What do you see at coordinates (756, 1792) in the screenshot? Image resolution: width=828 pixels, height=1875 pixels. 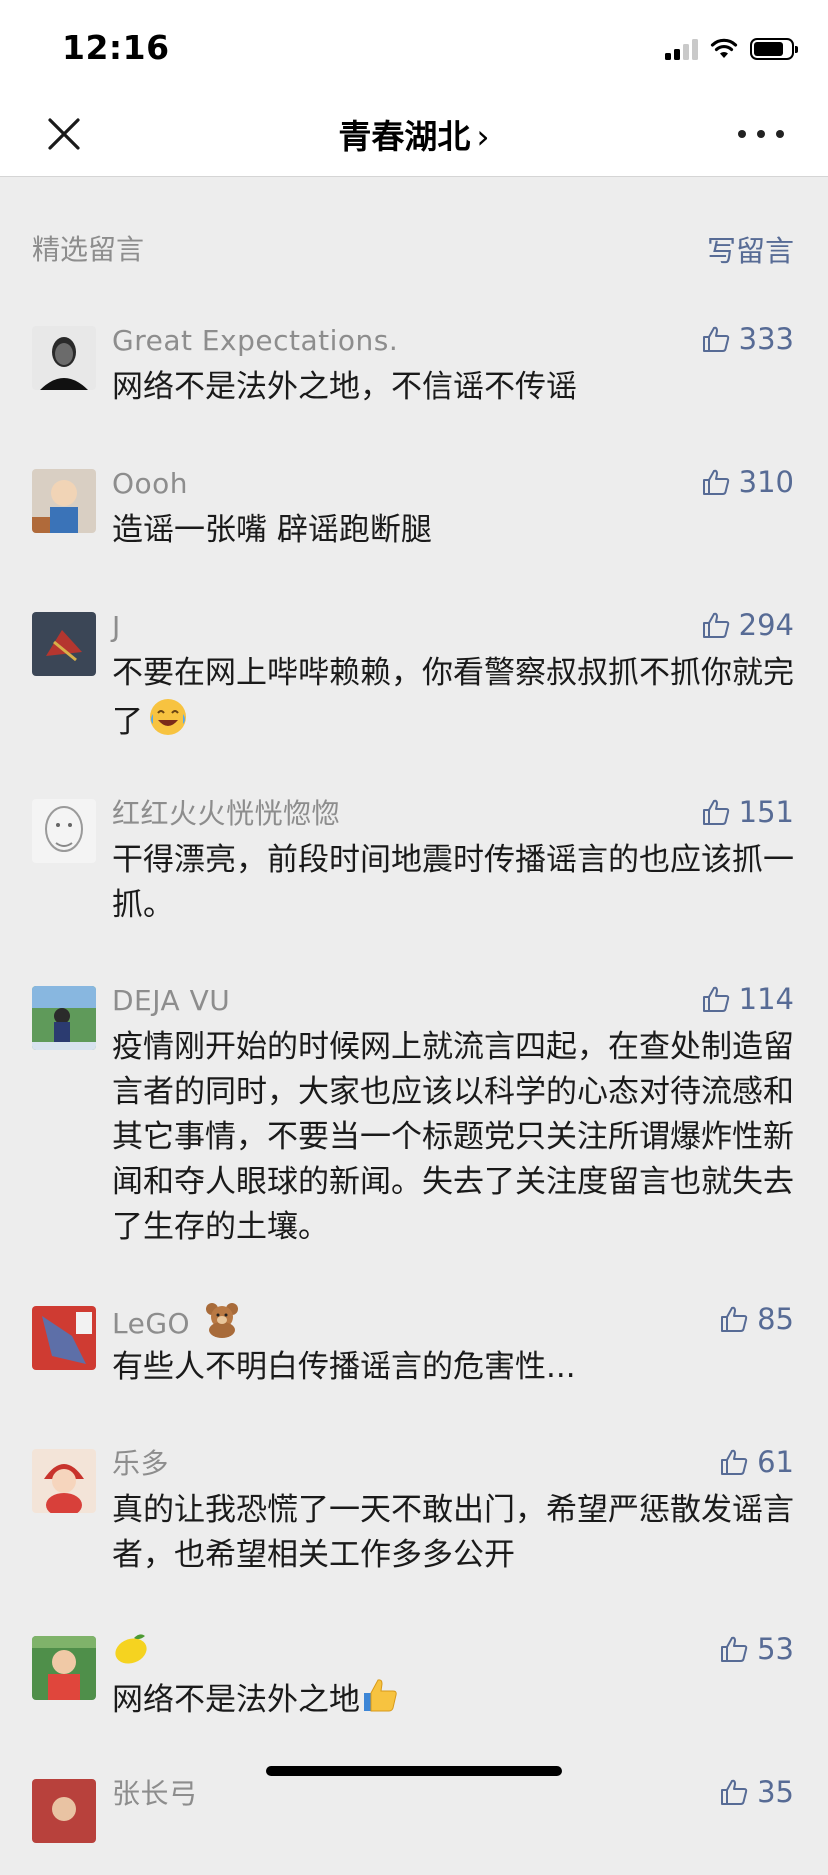 I see `like-button: 35` at bounding box center [756, 1792].